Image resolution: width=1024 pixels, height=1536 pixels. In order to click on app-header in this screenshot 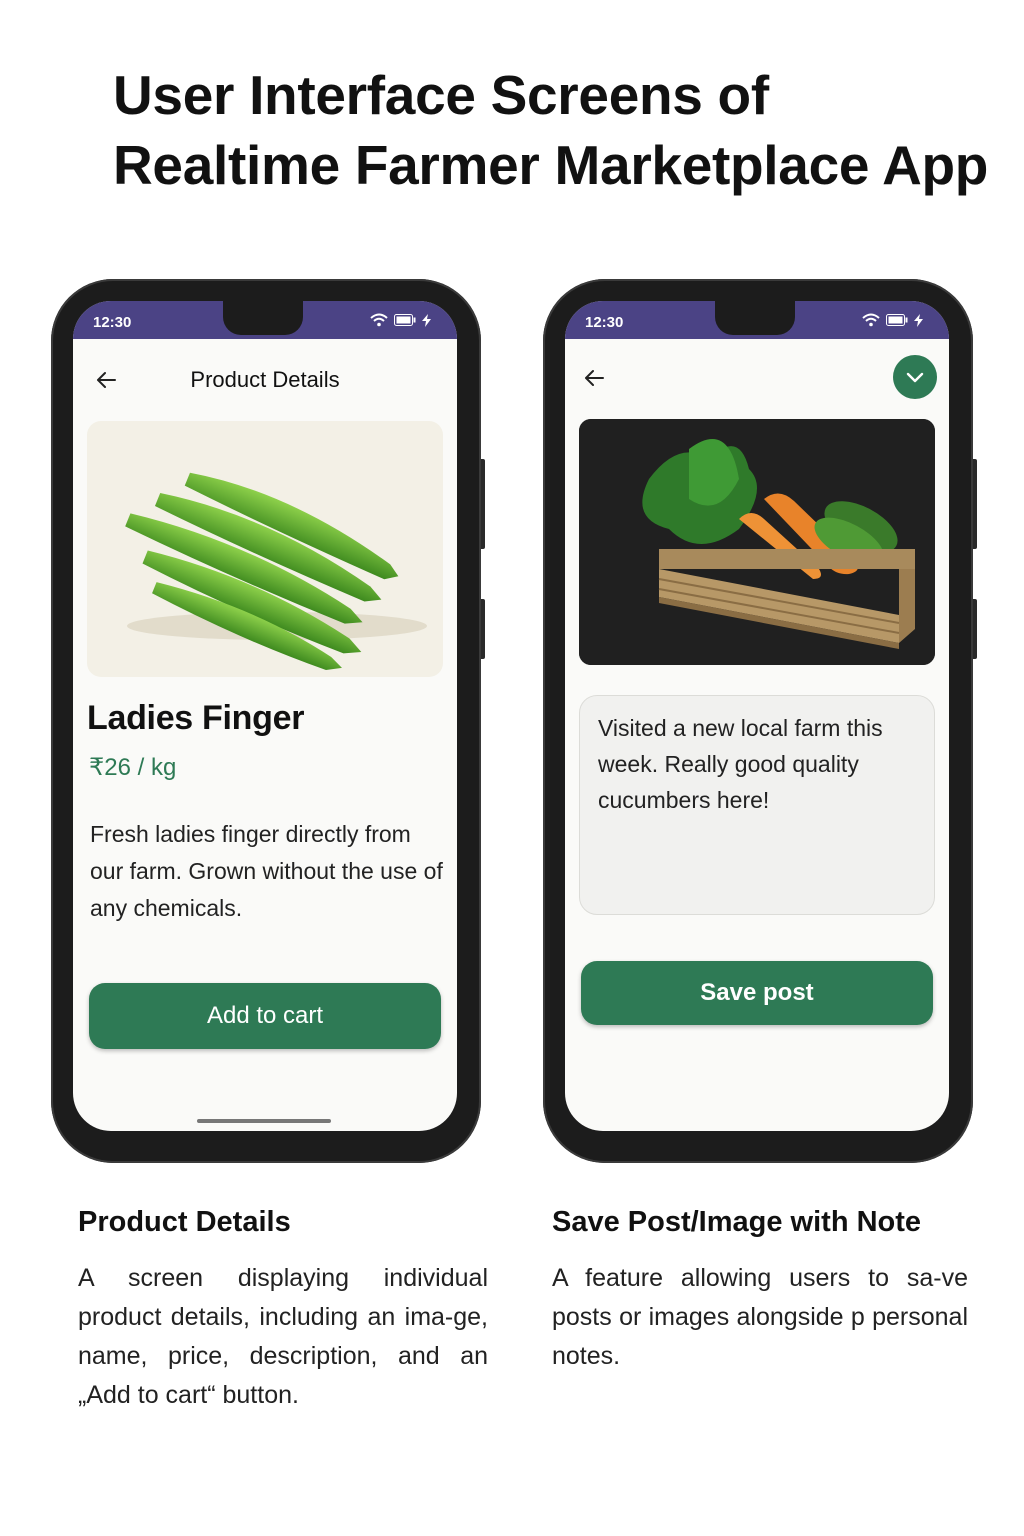, I will do `click(757, 380)`.